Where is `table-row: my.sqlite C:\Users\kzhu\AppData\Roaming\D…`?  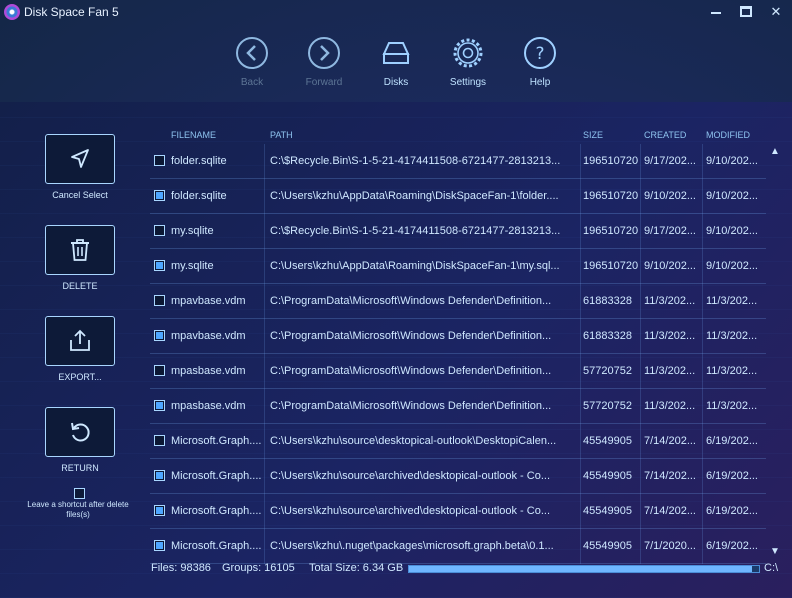
table-row: my.sqlite C:\Users\kzhu\AppData\Roaming\D… is located at coordinates (458, 266).